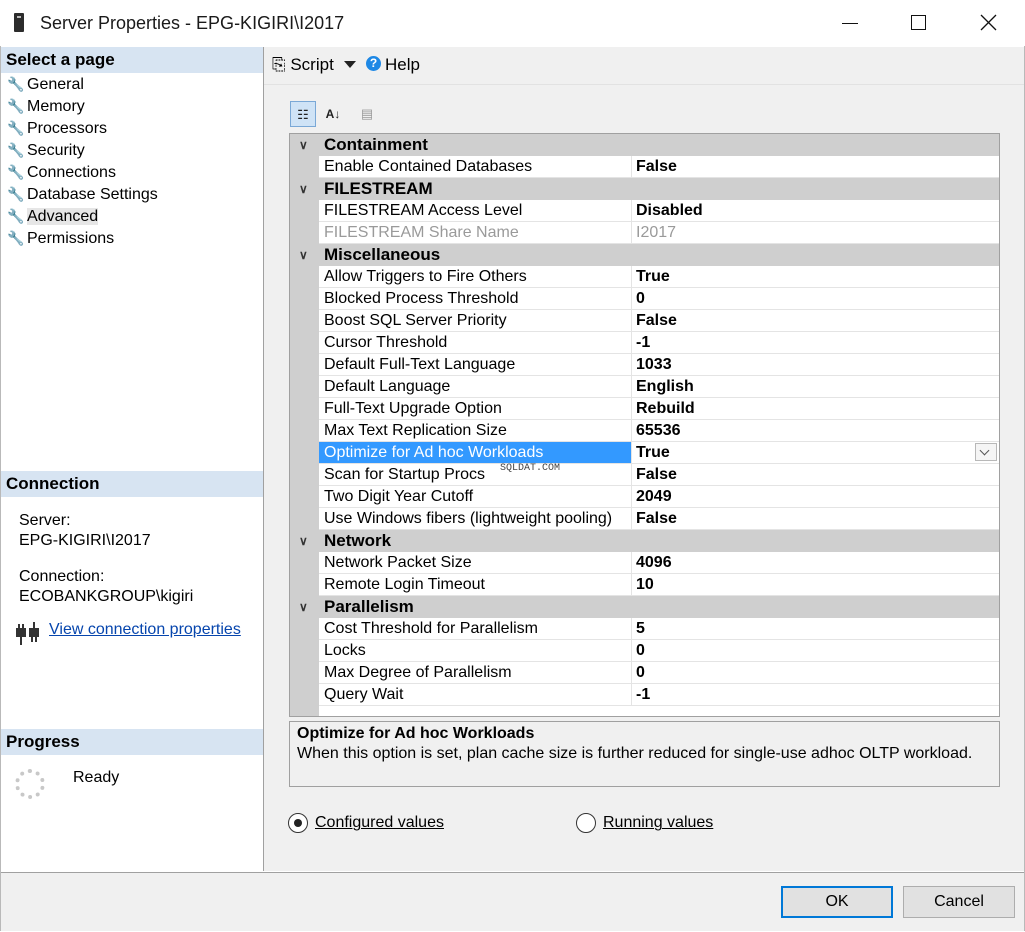  I want to click on property-name: Default Language, so click(475, 387).